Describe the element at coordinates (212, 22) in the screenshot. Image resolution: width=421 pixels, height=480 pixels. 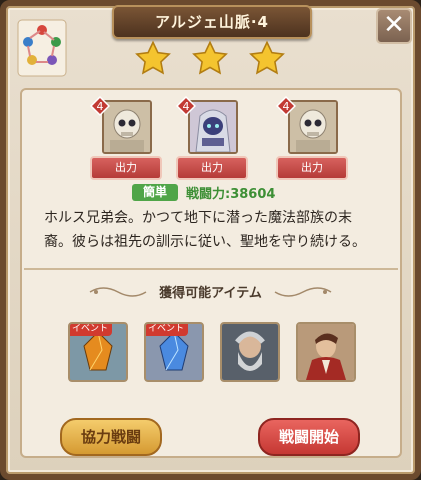
I see `stage-title: アルジェ山脈·4` at that location.